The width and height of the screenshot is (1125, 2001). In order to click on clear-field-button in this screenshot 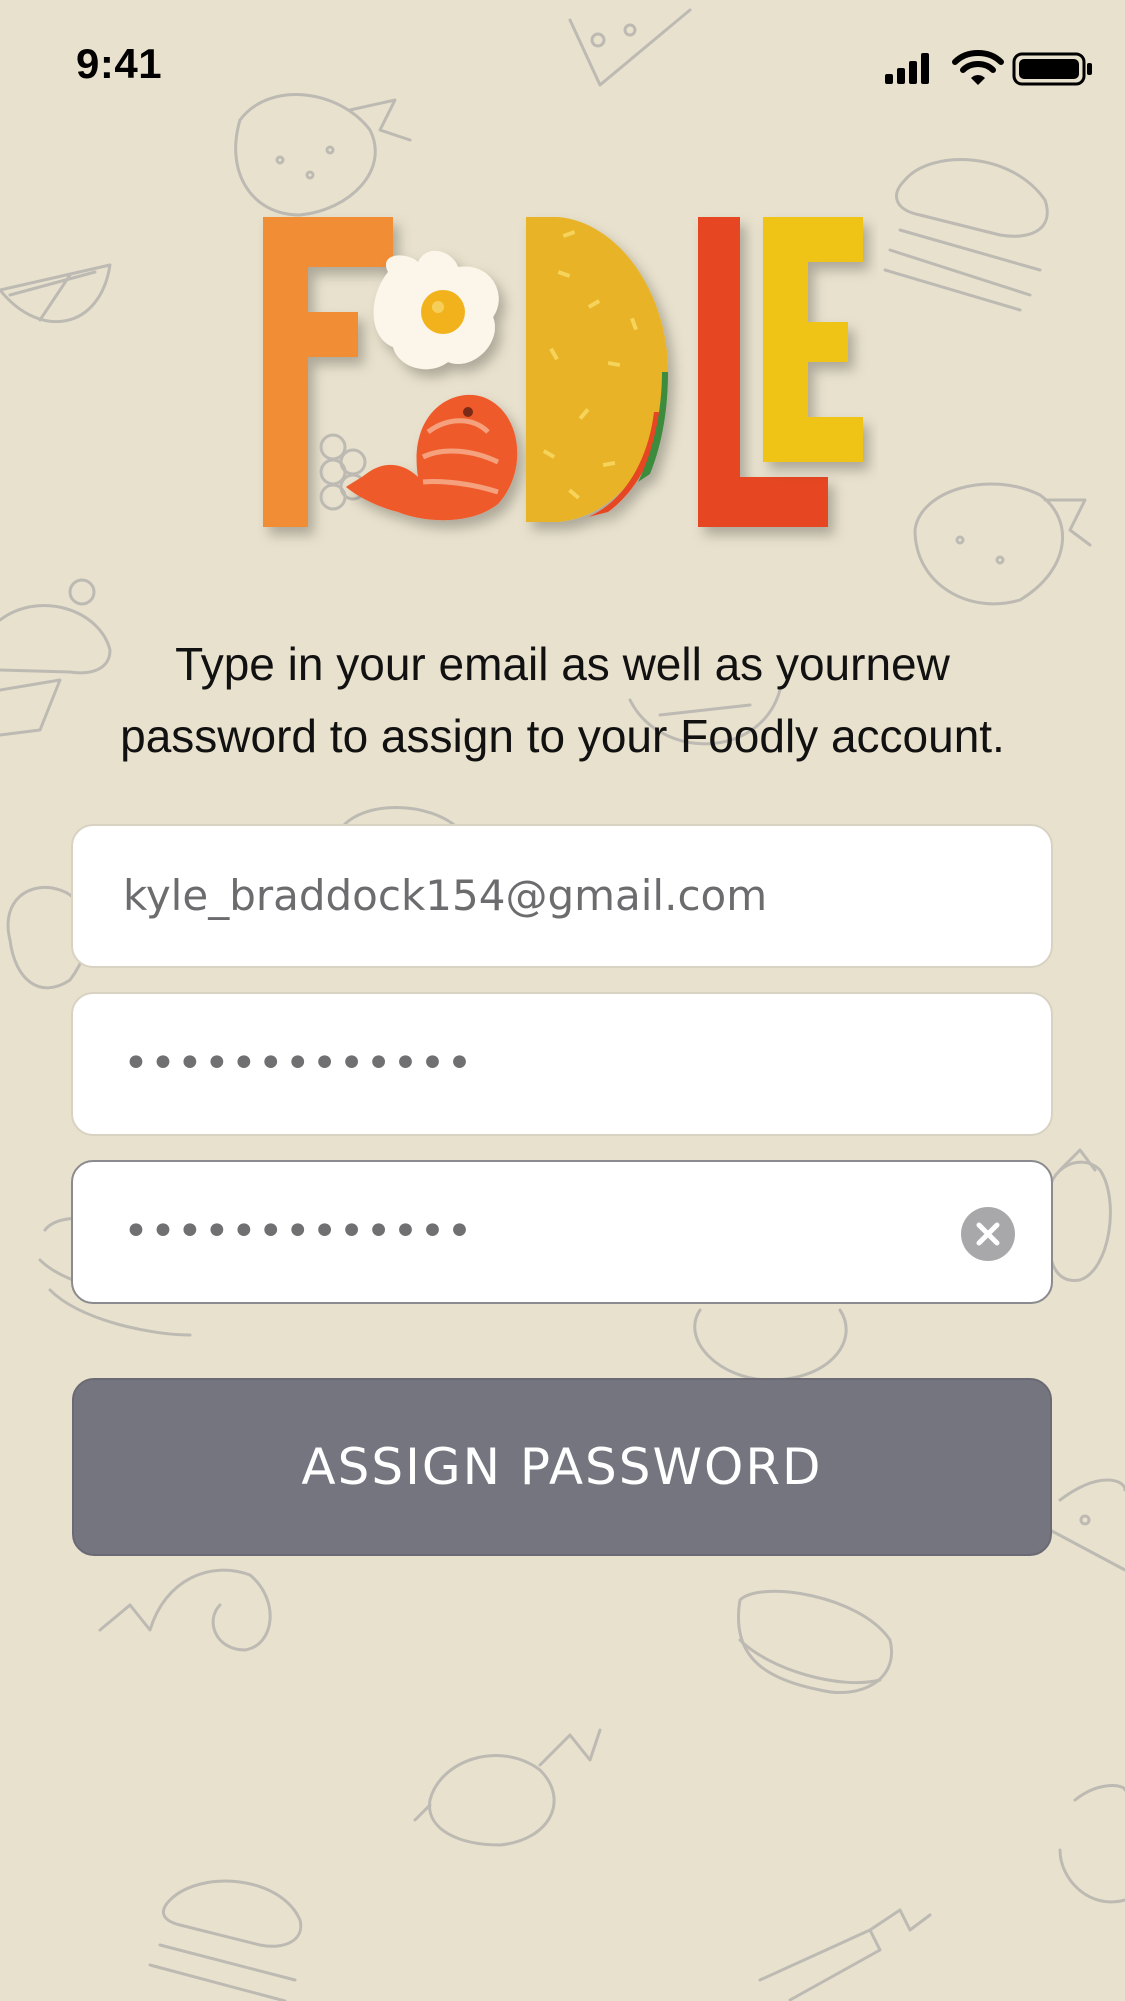, I will do `click(988, 1234)`.